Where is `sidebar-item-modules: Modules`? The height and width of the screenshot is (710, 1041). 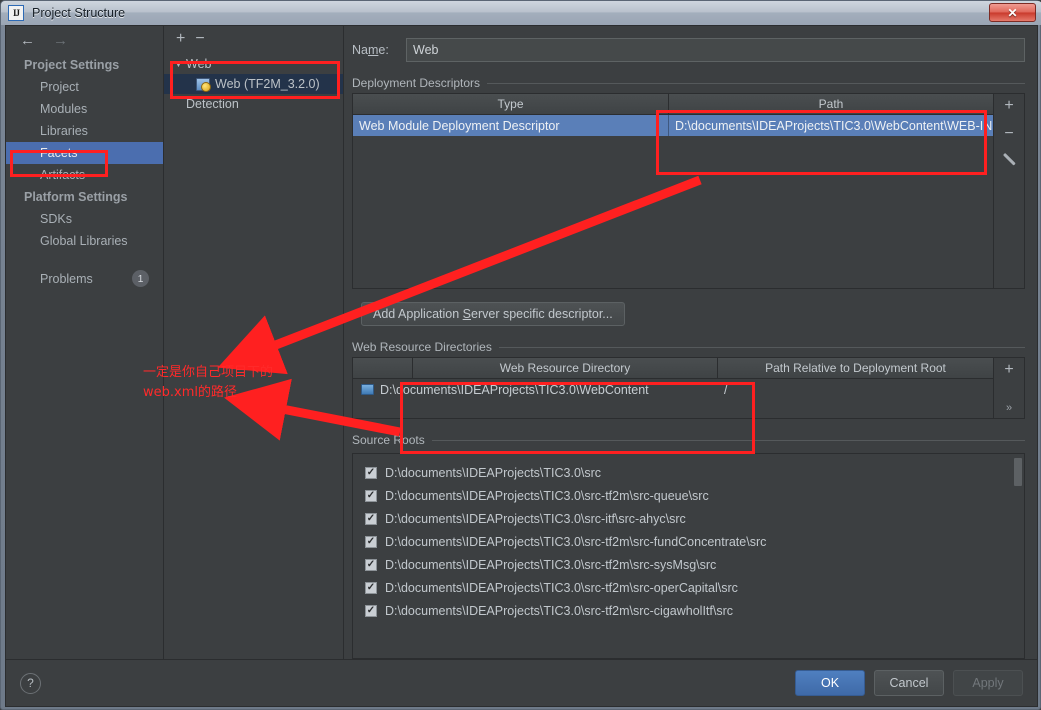
sidebar-item-modules: Modules is located at coordinates (84, 109).